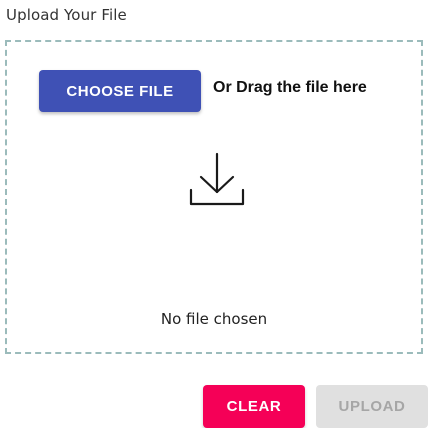 The height and width of the screenshot is (428, 431). I want to click on file-status-text: No file chosen, so click(214, 319).